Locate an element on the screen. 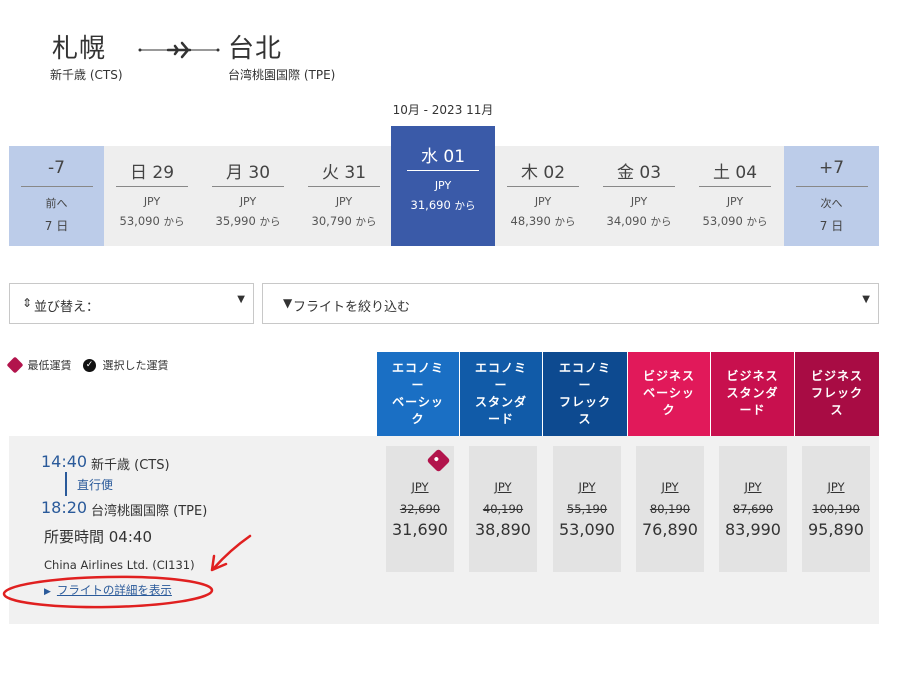 Image resolution: width=899 pixels, height=678 pixels. fare-option-economy-basic: JPY 32,690 31,690 is located at coordinates (420, 509).